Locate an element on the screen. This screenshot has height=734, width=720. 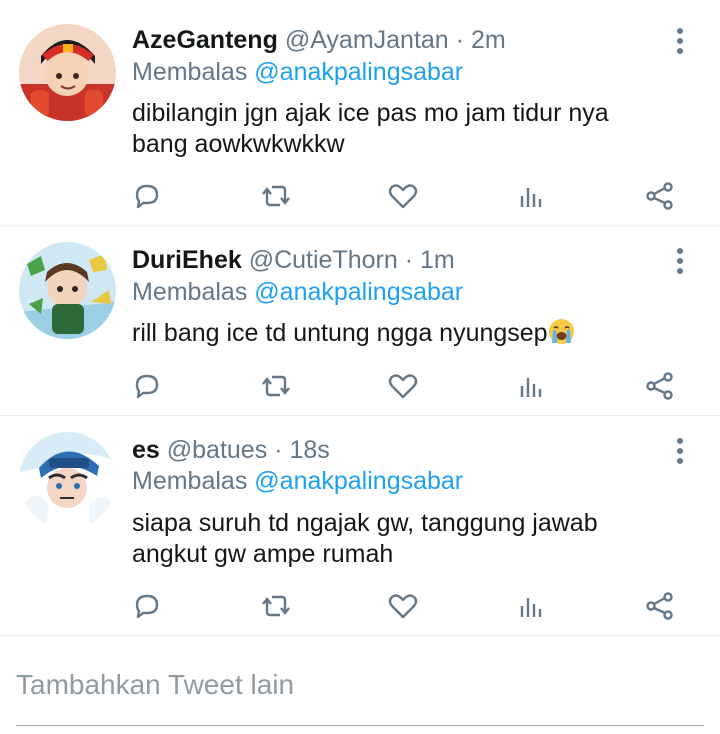
timestamp: 1m is located at coordinates (437, 260).